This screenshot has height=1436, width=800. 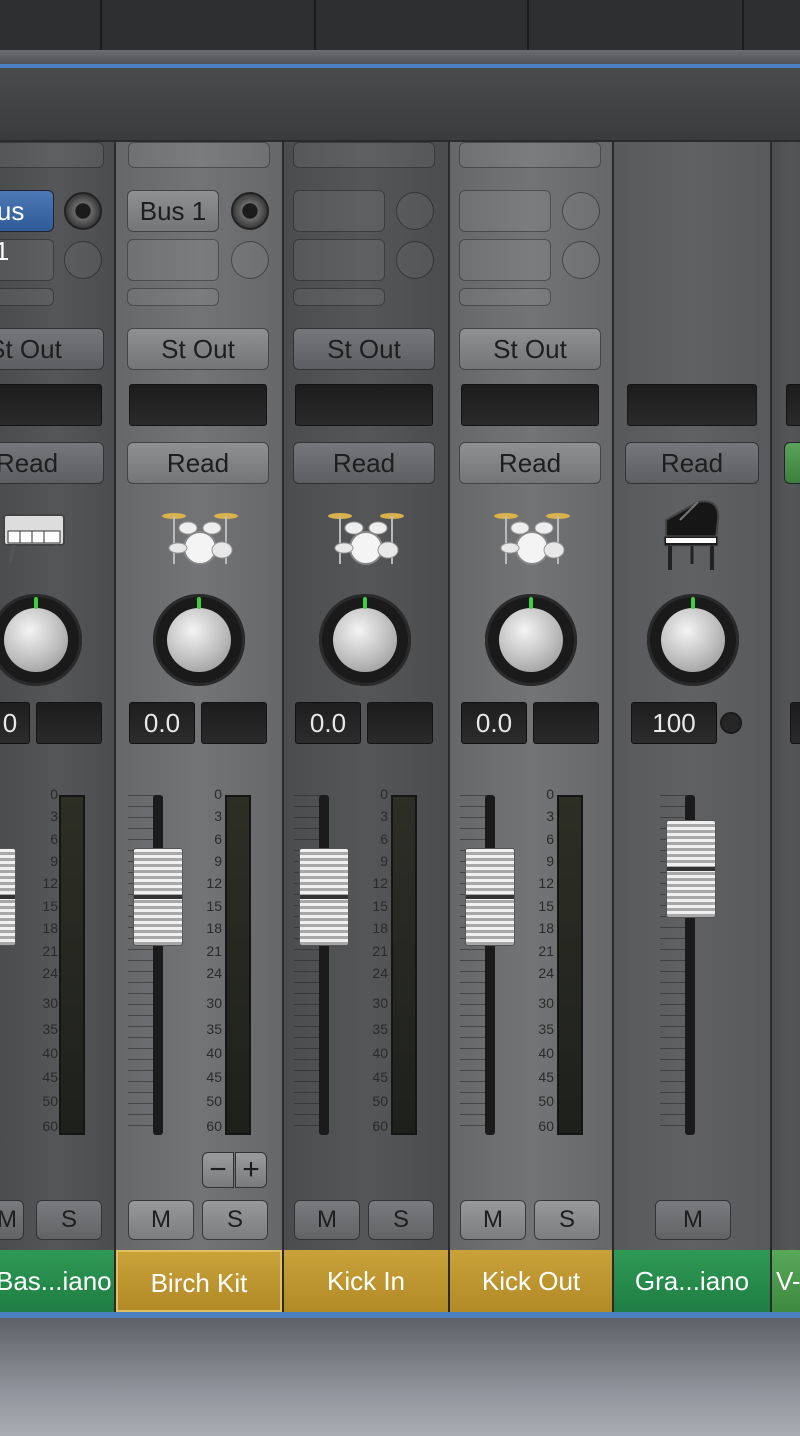 I want to click on link-indicator, so click(x=731, y=723).